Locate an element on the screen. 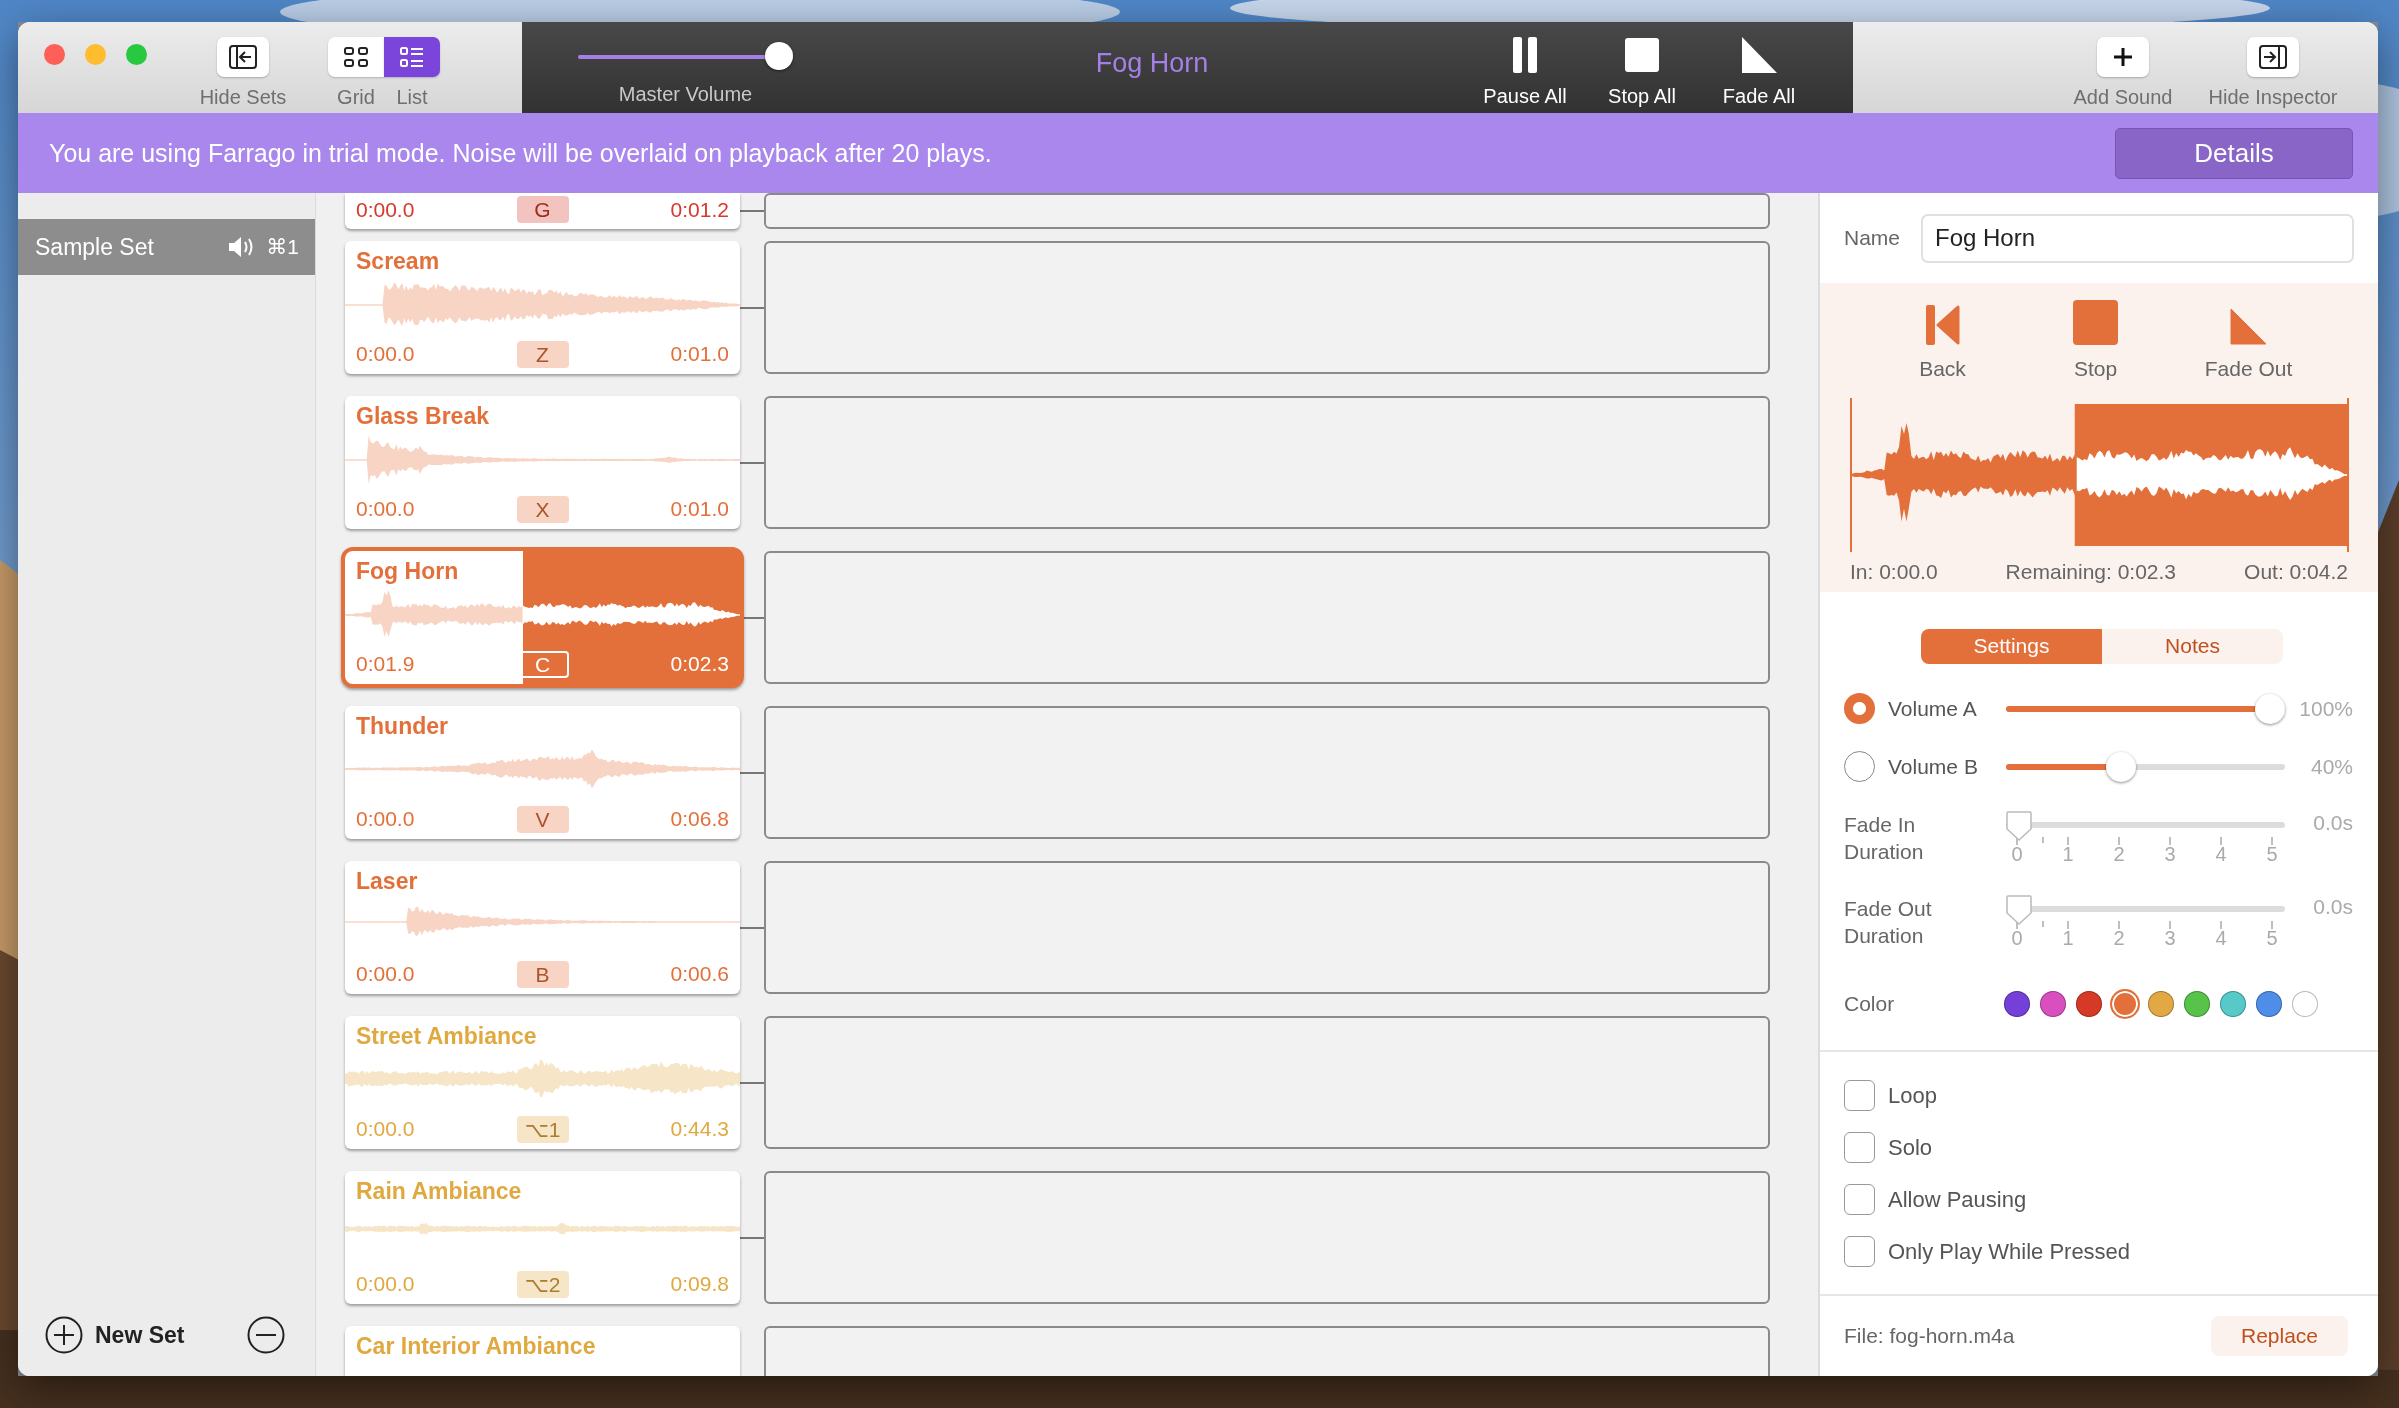 The height and width of the screenshot is (1408, 2399). color-label: Color is located at coordinates (1870, 1004).